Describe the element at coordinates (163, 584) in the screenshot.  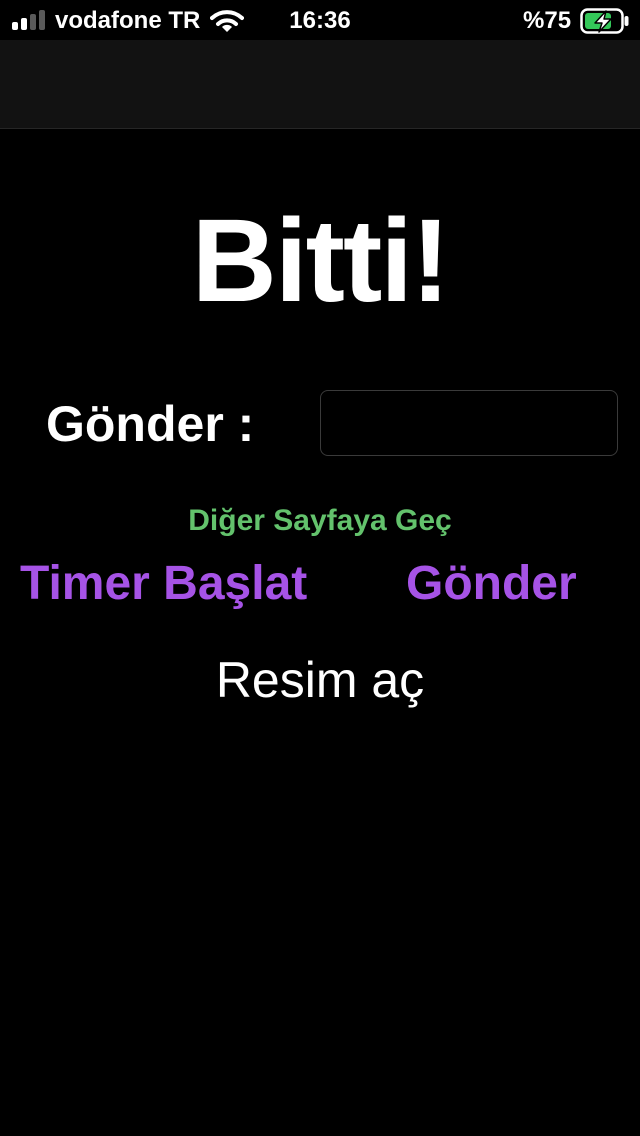
I see `timer-start-button: Timer Başlat` at that location.